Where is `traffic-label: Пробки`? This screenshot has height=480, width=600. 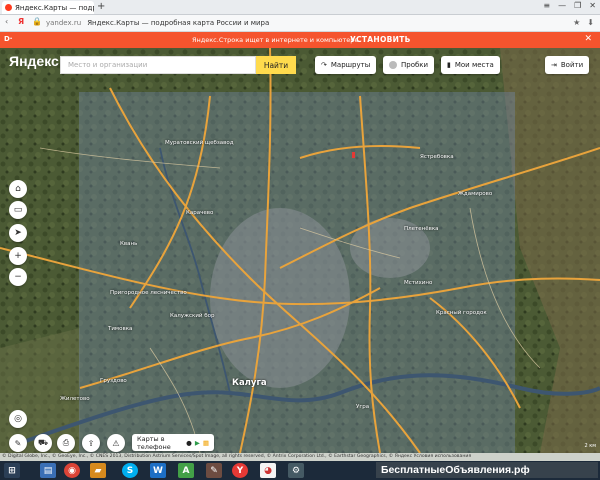 traffic-label: Пробки is located at coordinates (415, 65).